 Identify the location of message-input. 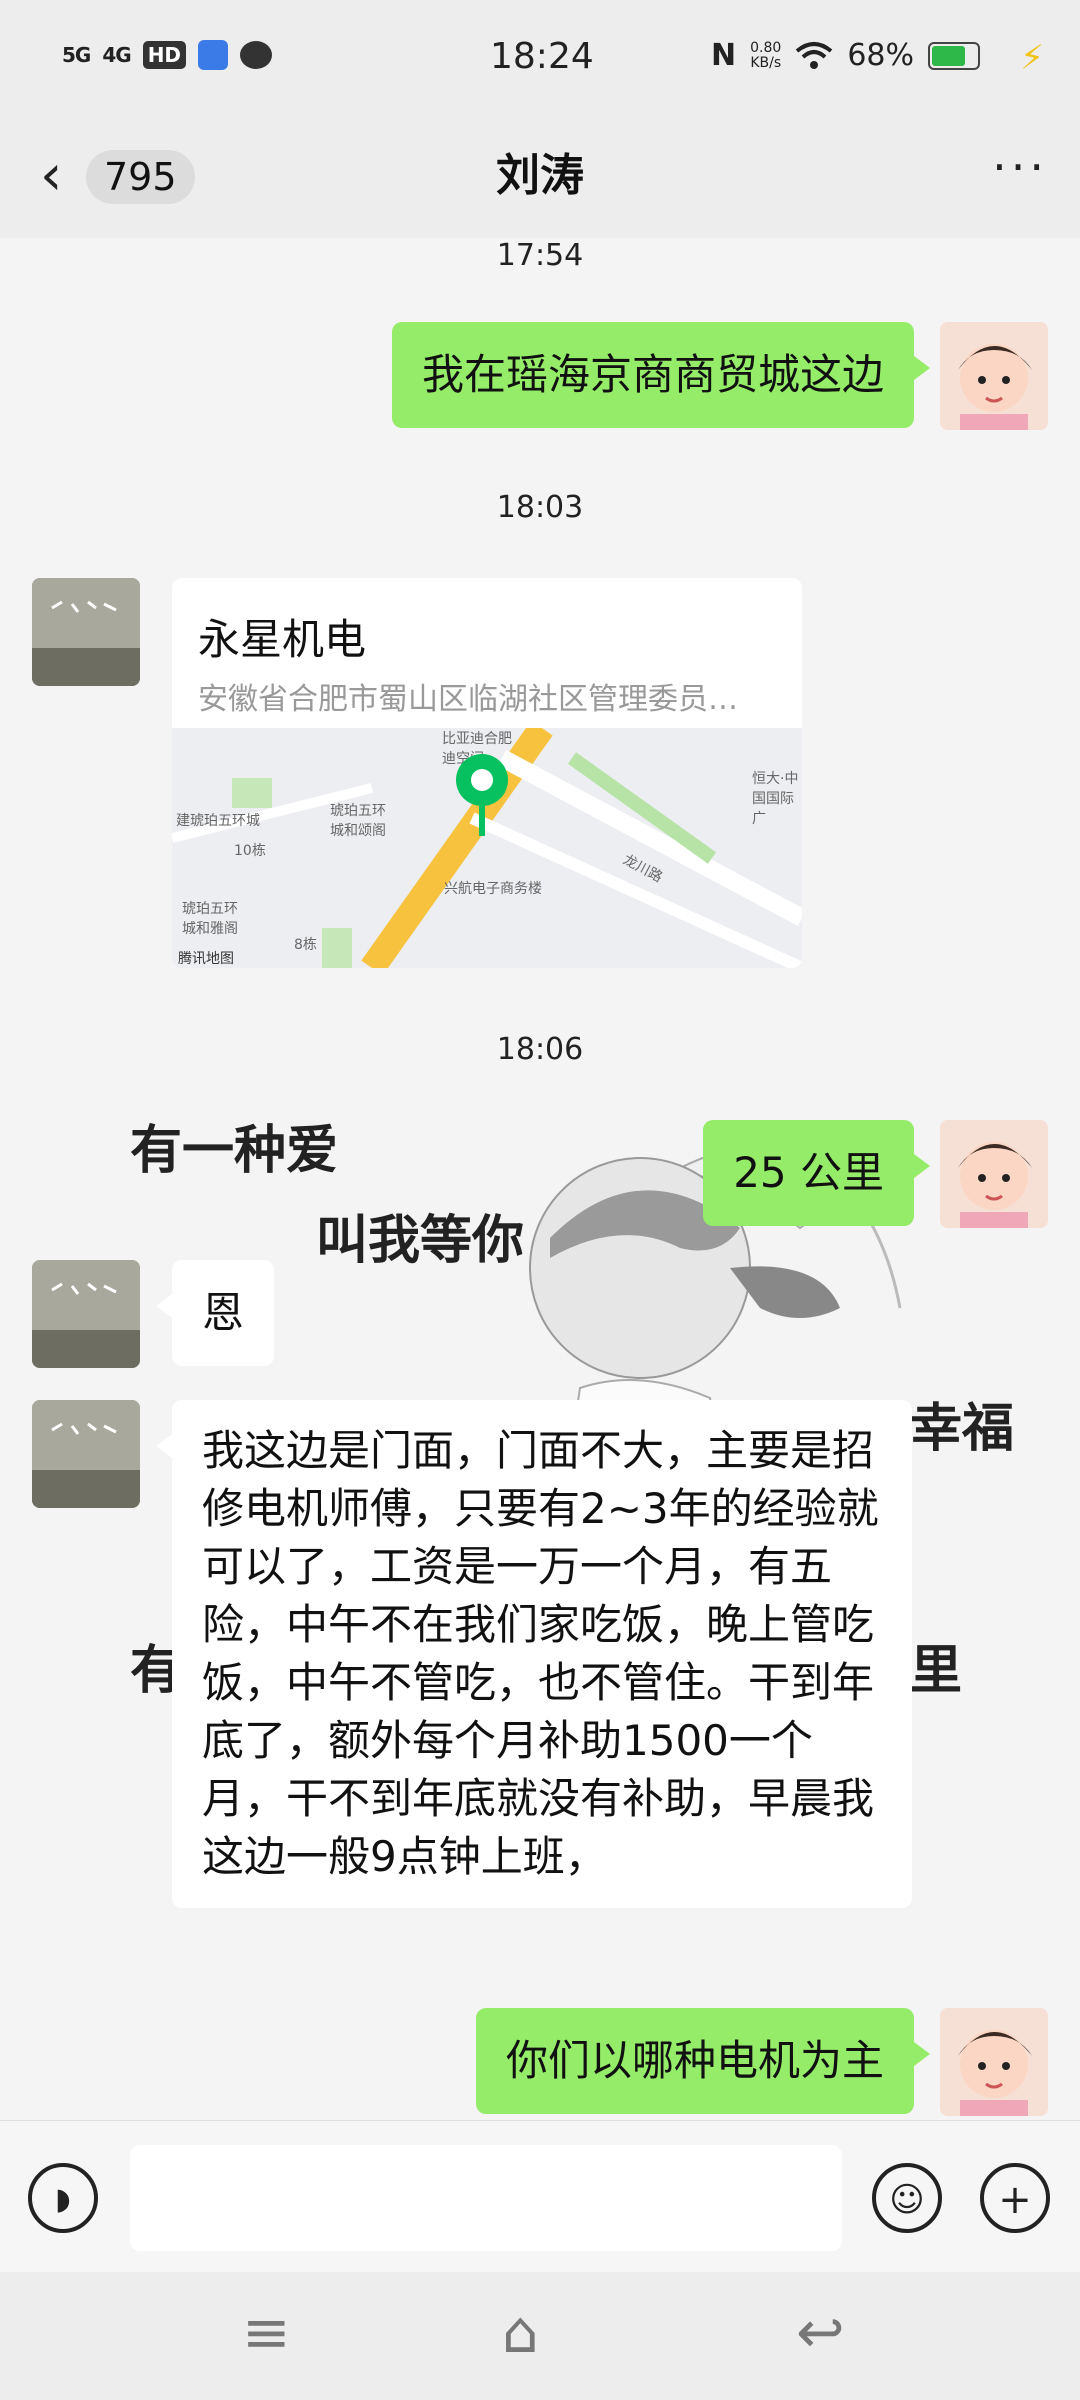
(486, 2198).